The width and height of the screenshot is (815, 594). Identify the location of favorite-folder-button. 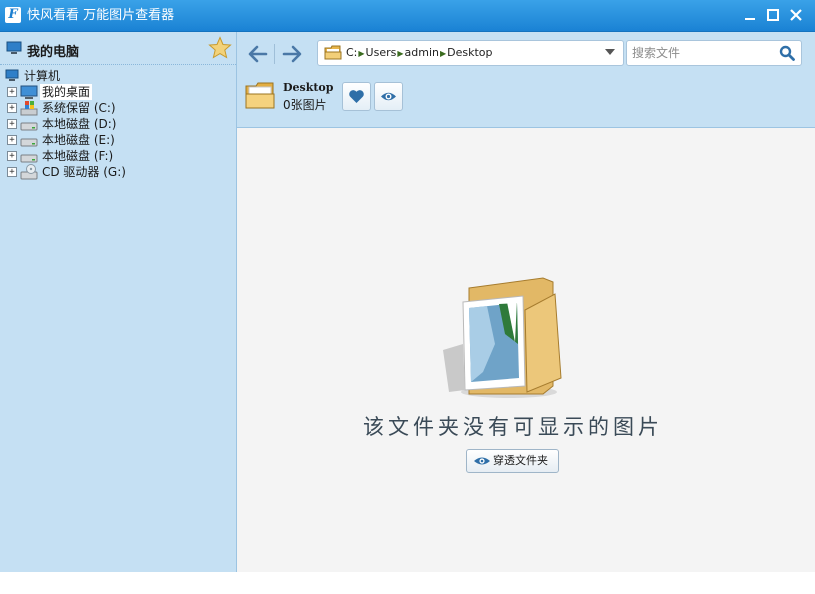
(356, 96).